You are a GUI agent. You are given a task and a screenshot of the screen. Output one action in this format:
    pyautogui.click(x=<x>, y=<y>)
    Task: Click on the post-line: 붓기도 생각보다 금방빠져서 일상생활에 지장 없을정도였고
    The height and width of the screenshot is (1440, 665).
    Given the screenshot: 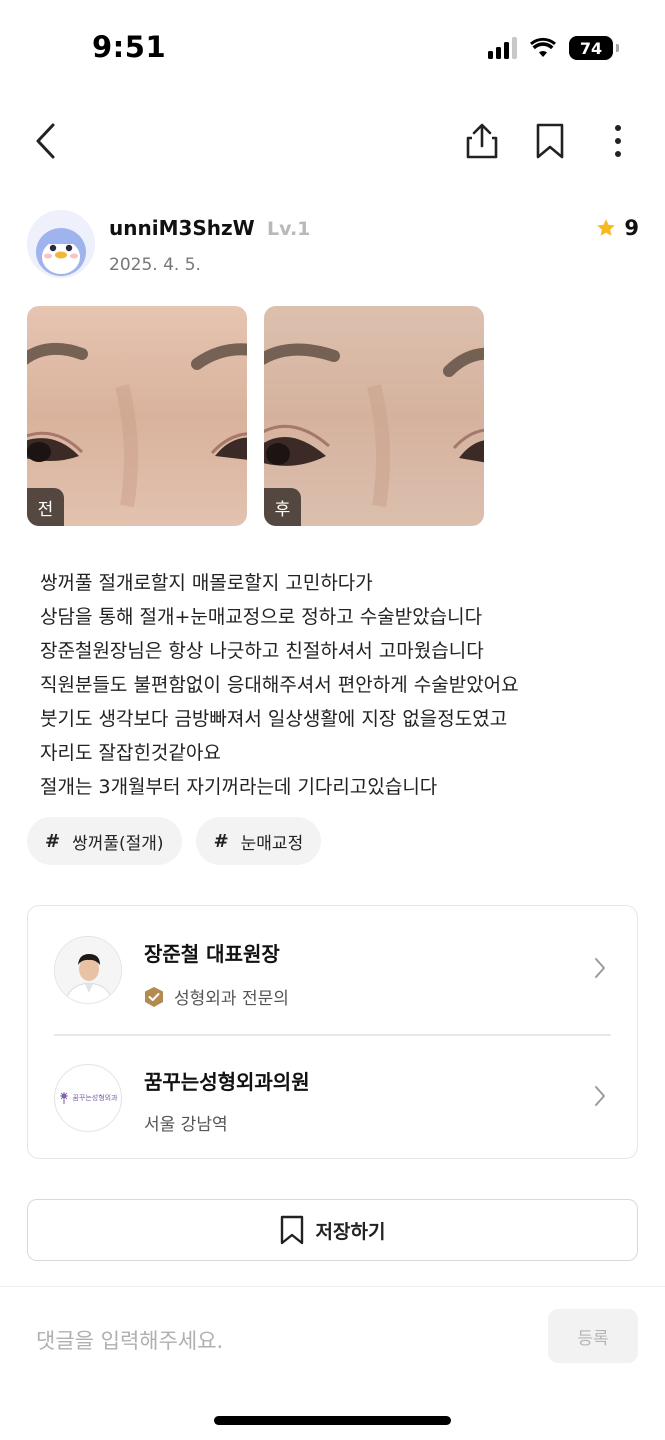 What is the action you would take?
    pyautogui.click(x=274, y=719)
    